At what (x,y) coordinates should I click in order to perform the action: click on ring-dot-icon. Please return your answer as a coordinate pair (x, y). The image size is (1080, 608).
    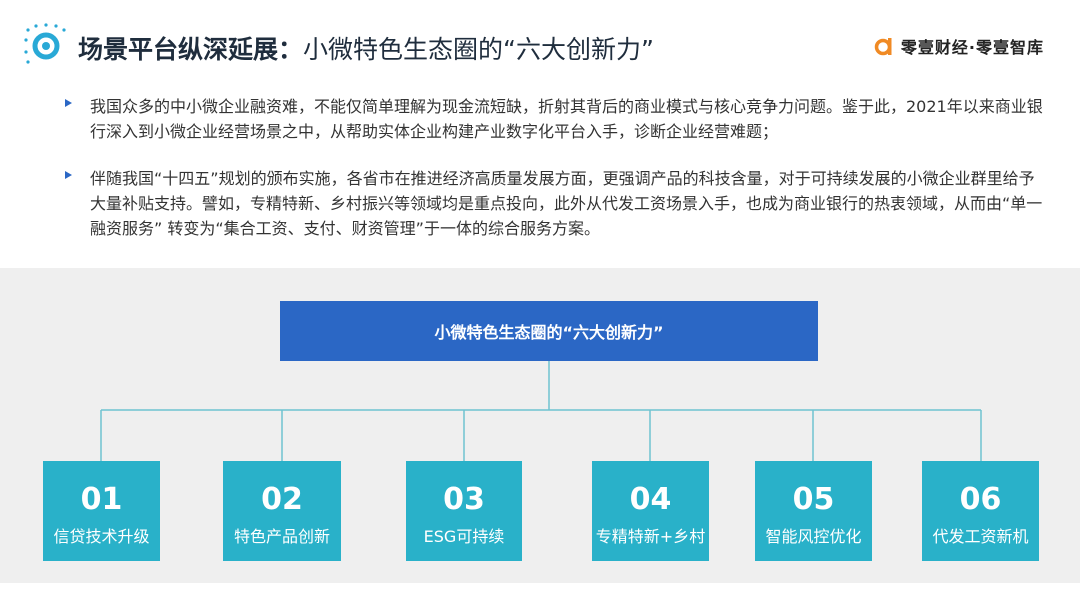
    Looking at the image, I should click on (45, 43).